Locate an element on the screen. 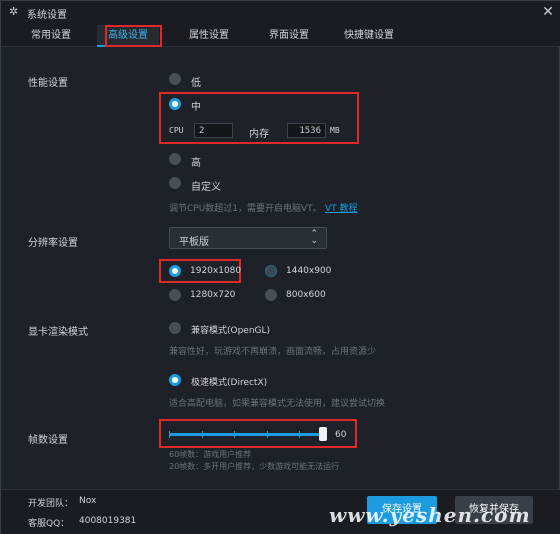 This screenshot has width=560, height=534. fps-slider is located at coordinates (249, 434).